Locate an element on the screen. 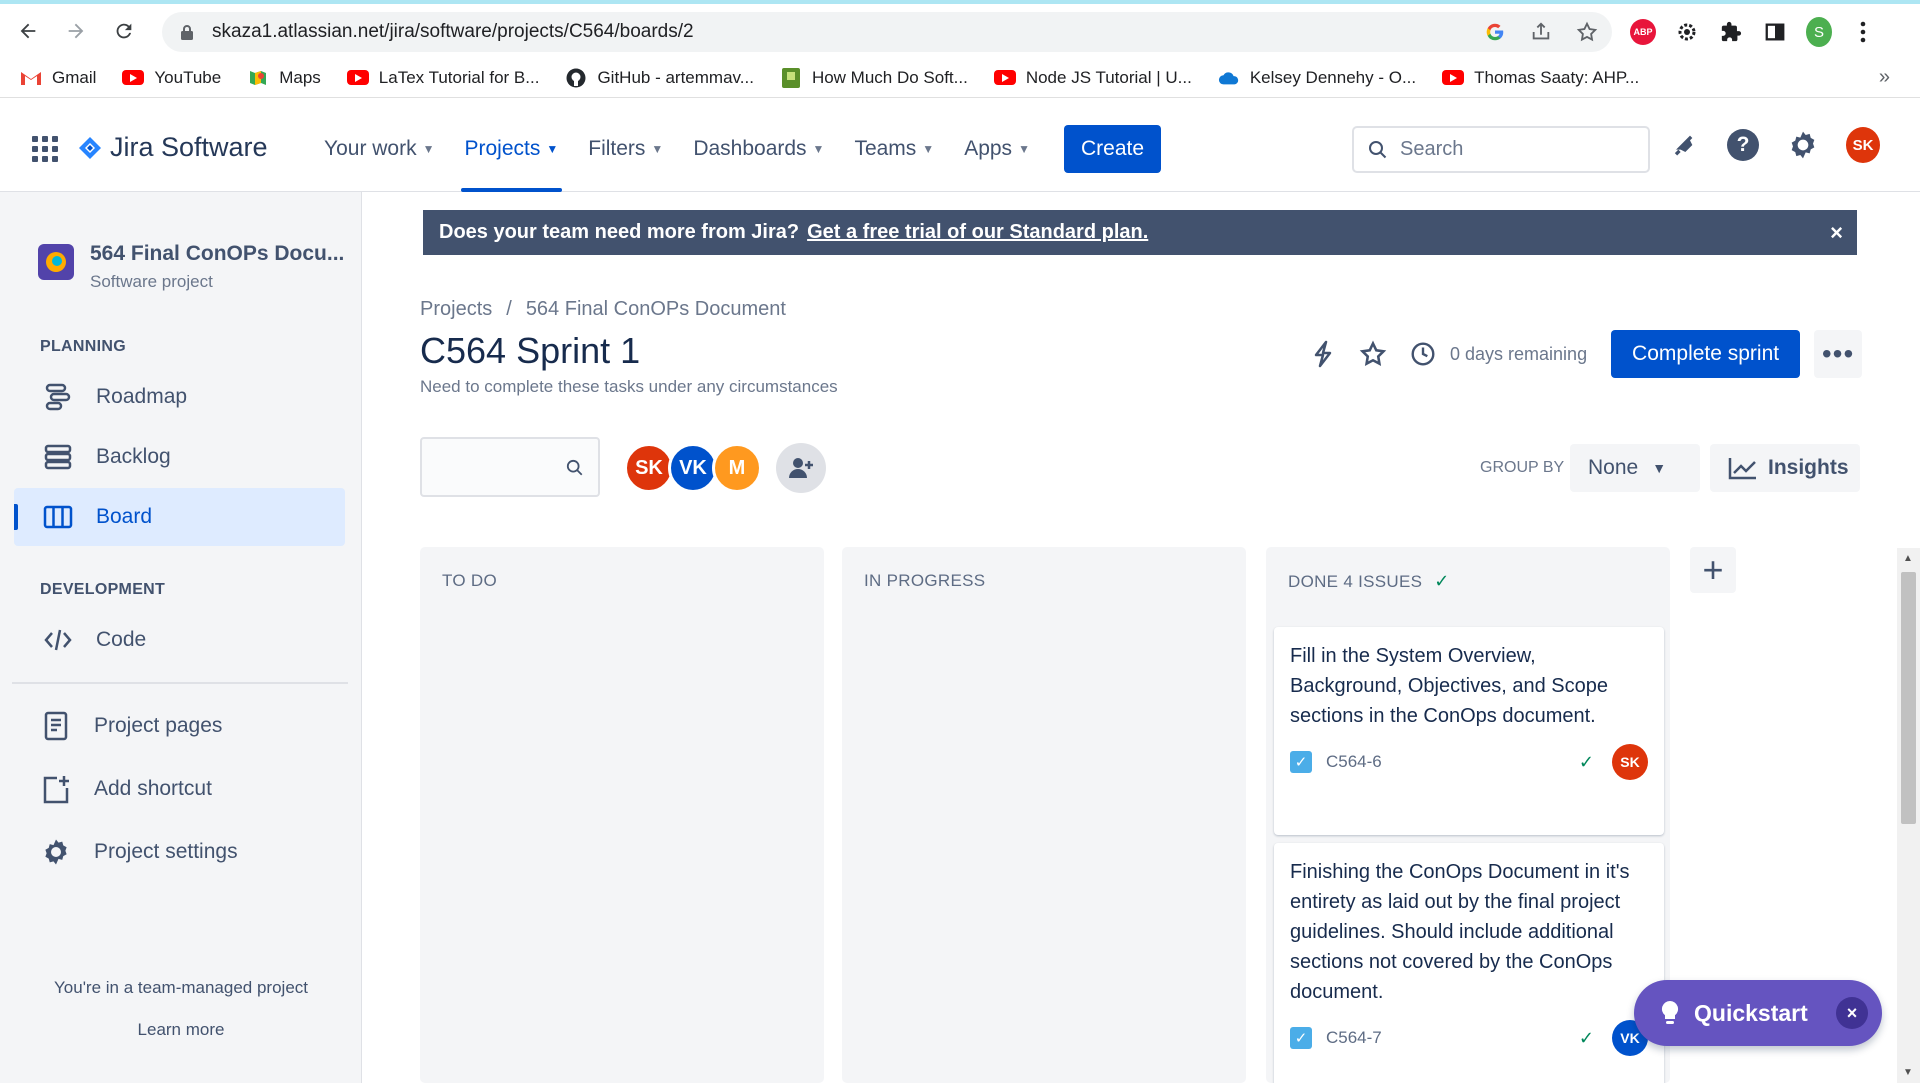  sidebar-divider is located at coordinates (180, 683).